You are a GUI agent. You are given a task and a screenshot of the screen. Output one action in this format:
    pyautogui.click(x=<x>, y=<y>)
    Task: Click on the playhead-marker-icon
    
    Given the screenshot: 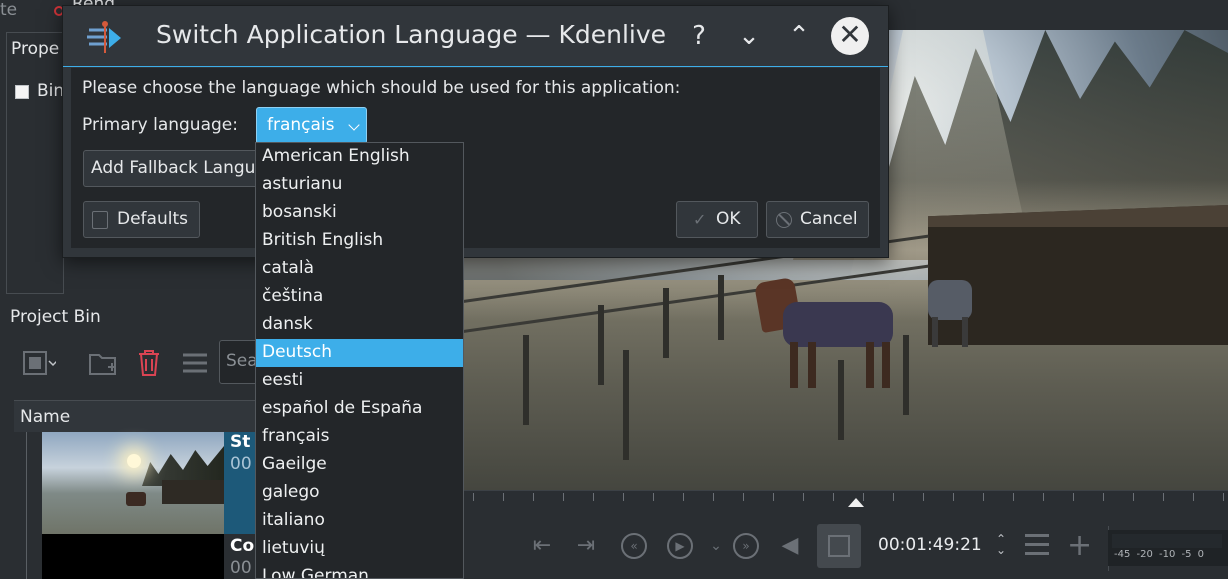 What is the action you would take?
    pyautogui.click(x=856, y=502)
    